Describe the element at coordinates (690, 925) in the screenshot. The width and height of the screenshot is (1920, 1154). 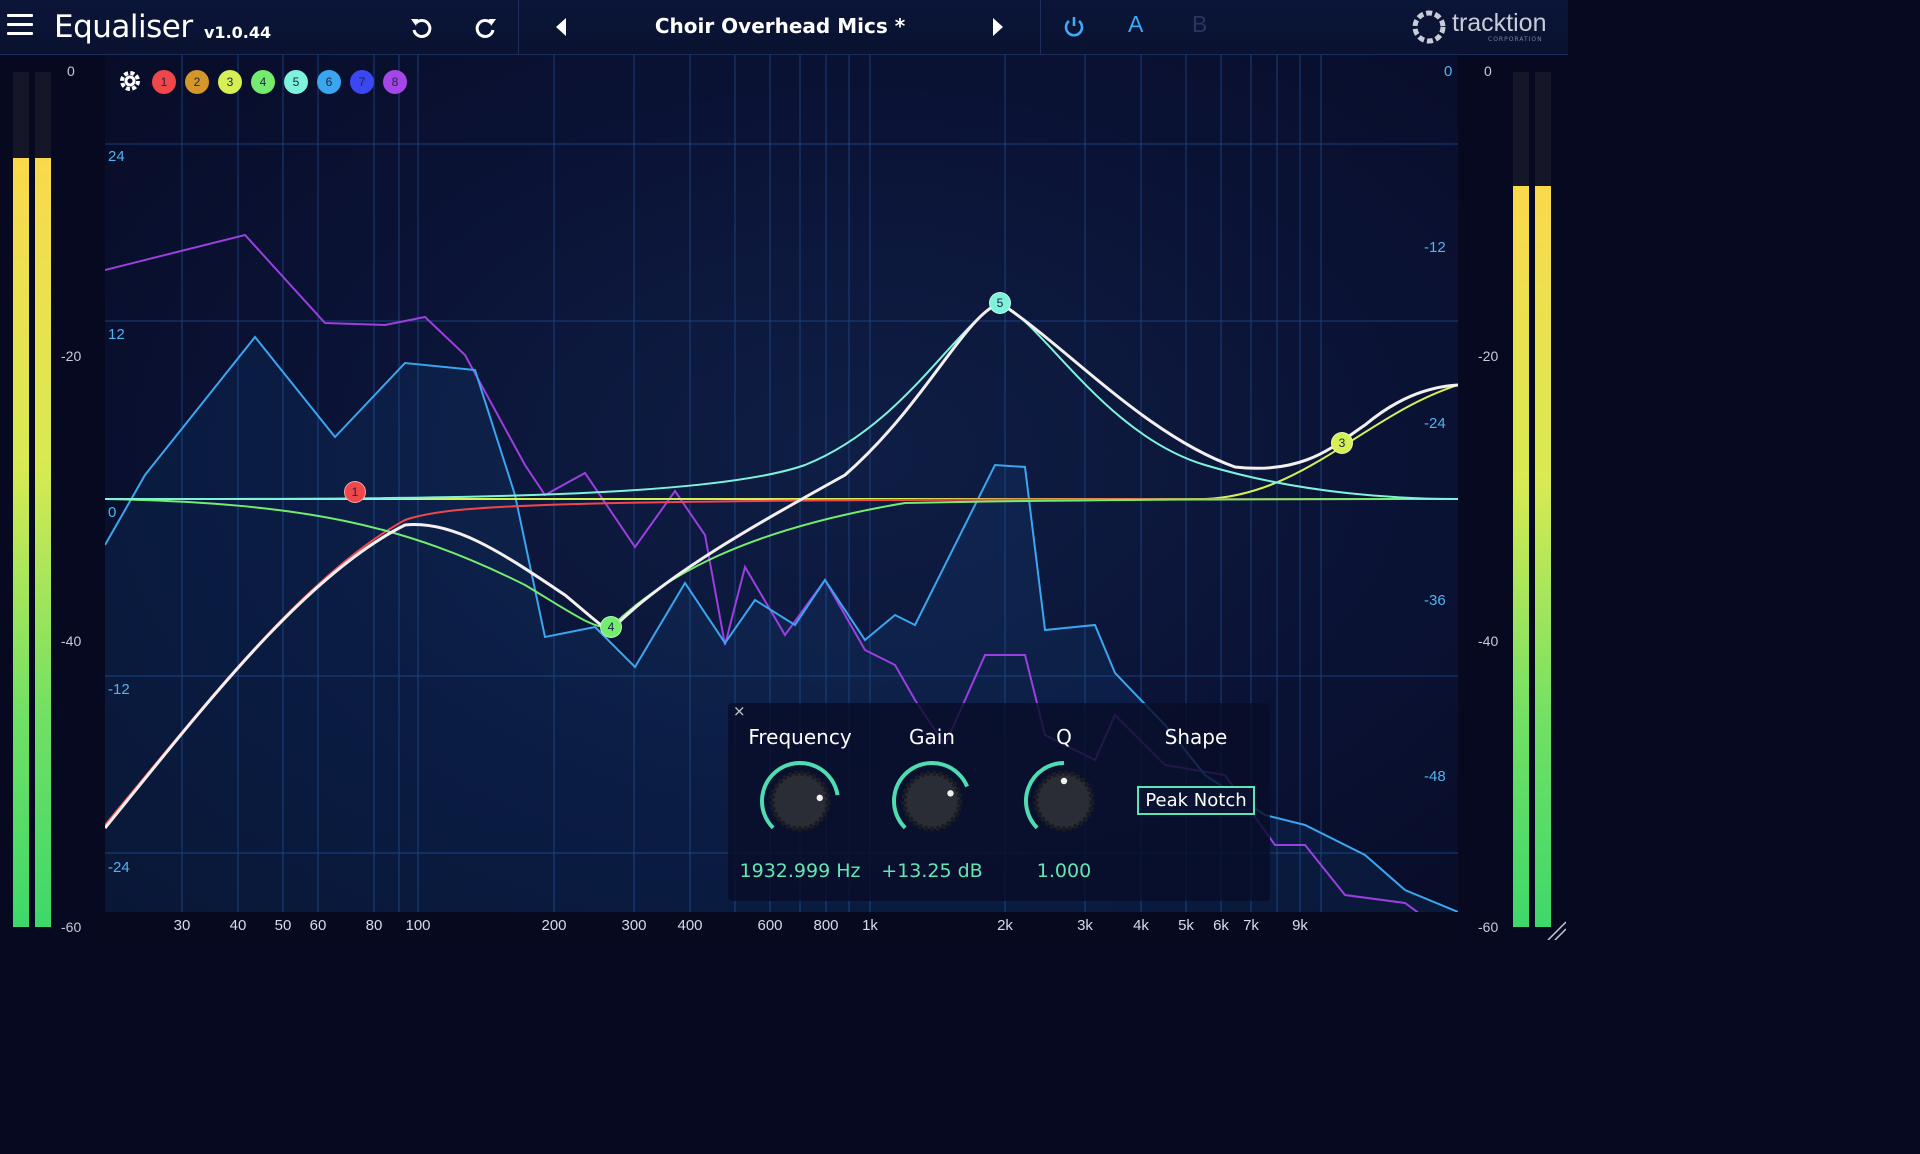
I see `freq-tick-label: 400` at that location.